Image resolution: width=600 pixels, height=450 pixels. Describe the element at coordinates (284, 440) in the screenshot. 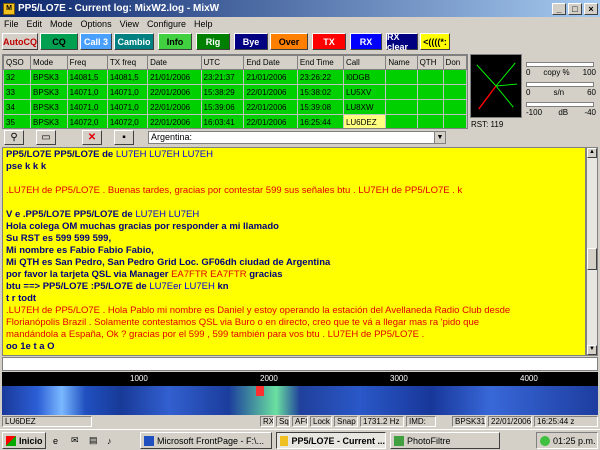

I see `mixw-task-icon` at that location.